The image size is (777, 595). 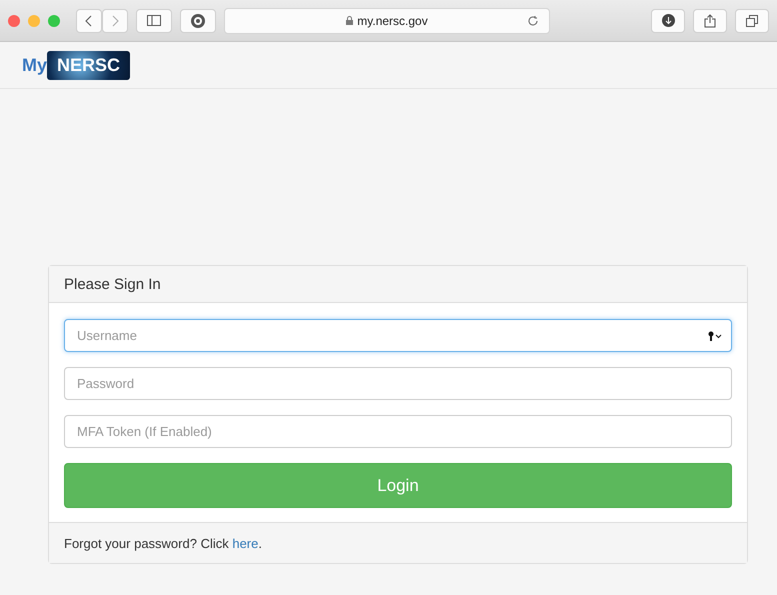 I want to click on tabs-icon, so click(x=752, y=20).